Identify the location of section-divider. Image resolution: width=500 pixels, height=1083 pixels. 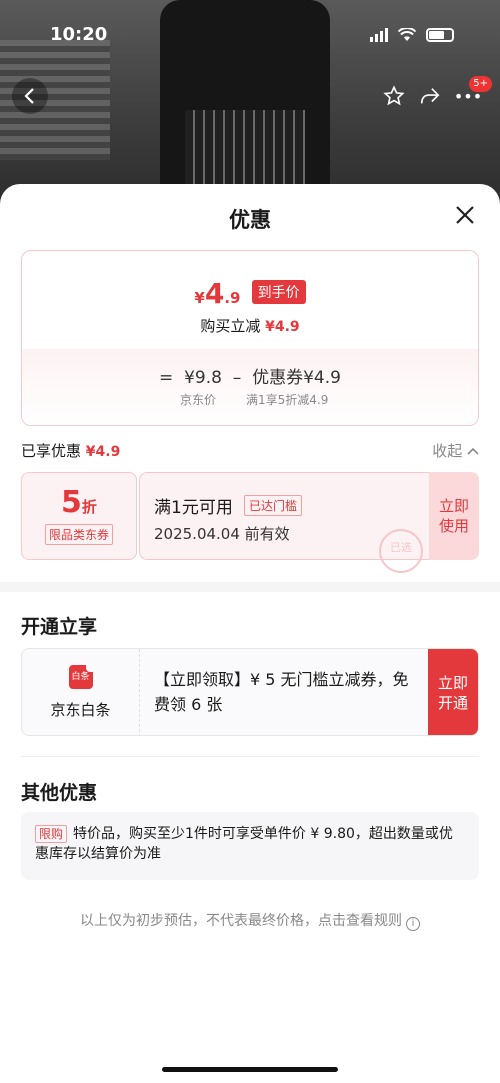
(250, 587).